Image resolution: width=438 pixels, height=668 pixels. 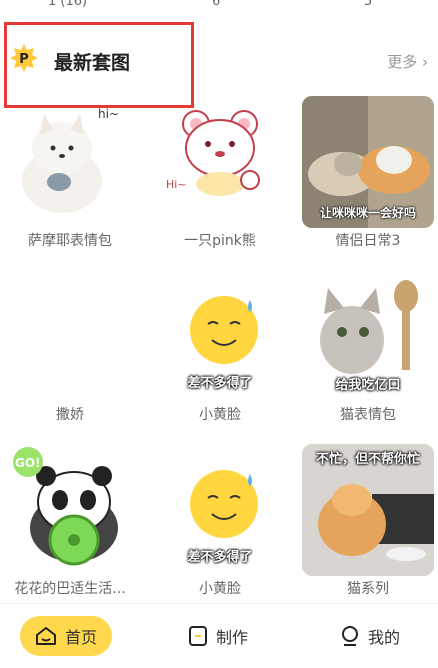 I want to click on samoyed-sticker: hi~, so click(x=70, y=160).